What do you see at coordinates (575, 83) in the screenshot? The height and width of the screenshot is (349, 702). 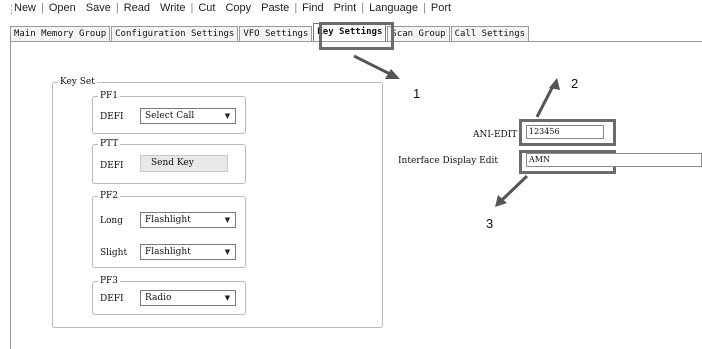 I see `callout-label-2: 2` at bounding box center [575, 83].